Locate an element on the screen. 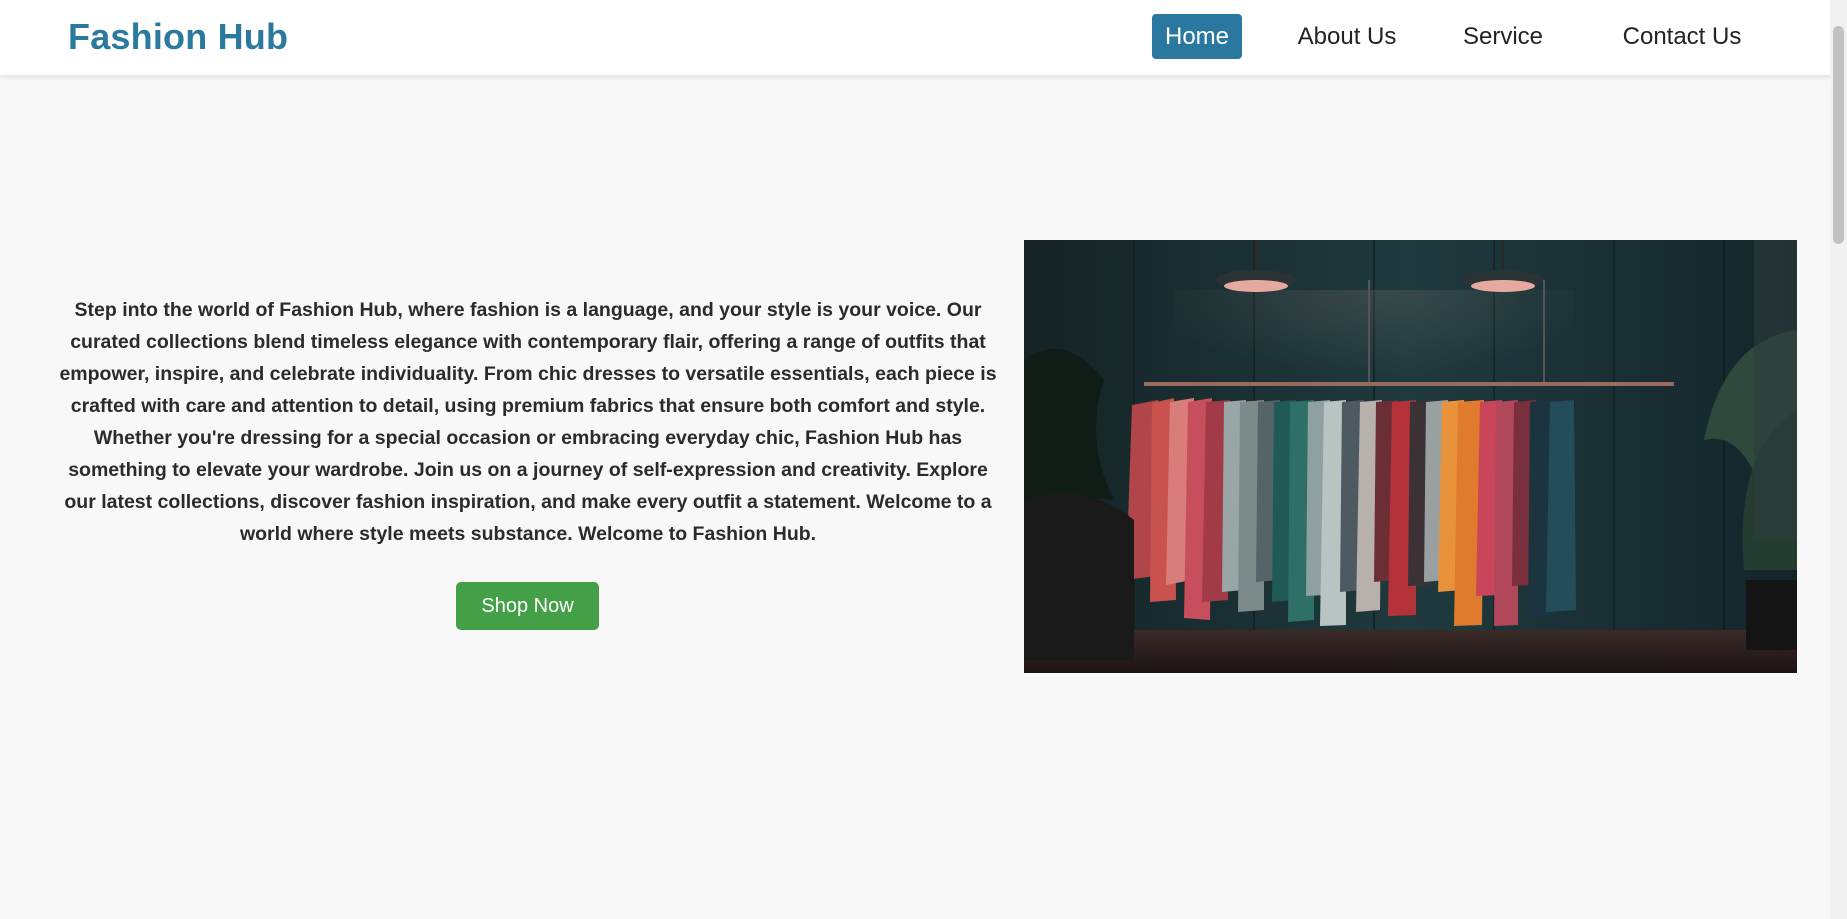 This screenshot has height=919, width=1847. main-nav: Home About Us Service Contact Us is located at coordinates (923, 37).